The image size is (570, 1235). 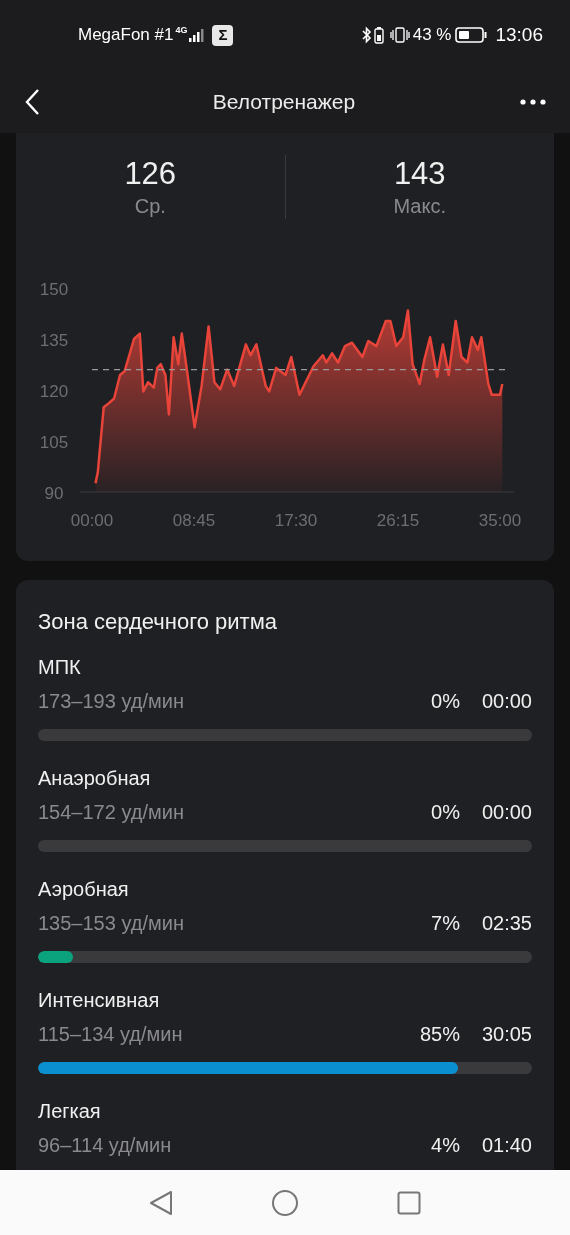 I want to click on zone-name: Анаэробная, so click(x=95, y=778).